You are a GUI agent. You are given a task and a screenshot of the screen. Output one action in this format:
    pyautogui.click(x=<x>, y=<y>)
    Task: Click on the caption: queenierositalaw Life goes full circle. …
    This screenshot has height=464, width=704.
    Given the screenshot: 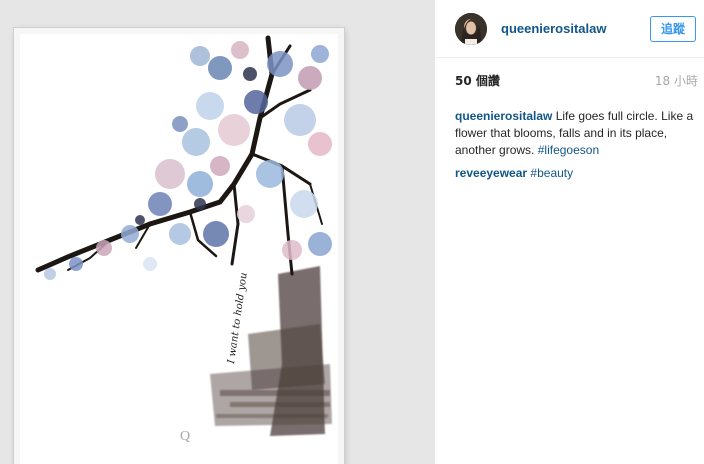 What is the action you would take?
    pyautogui.click(x=575, y=133)
    